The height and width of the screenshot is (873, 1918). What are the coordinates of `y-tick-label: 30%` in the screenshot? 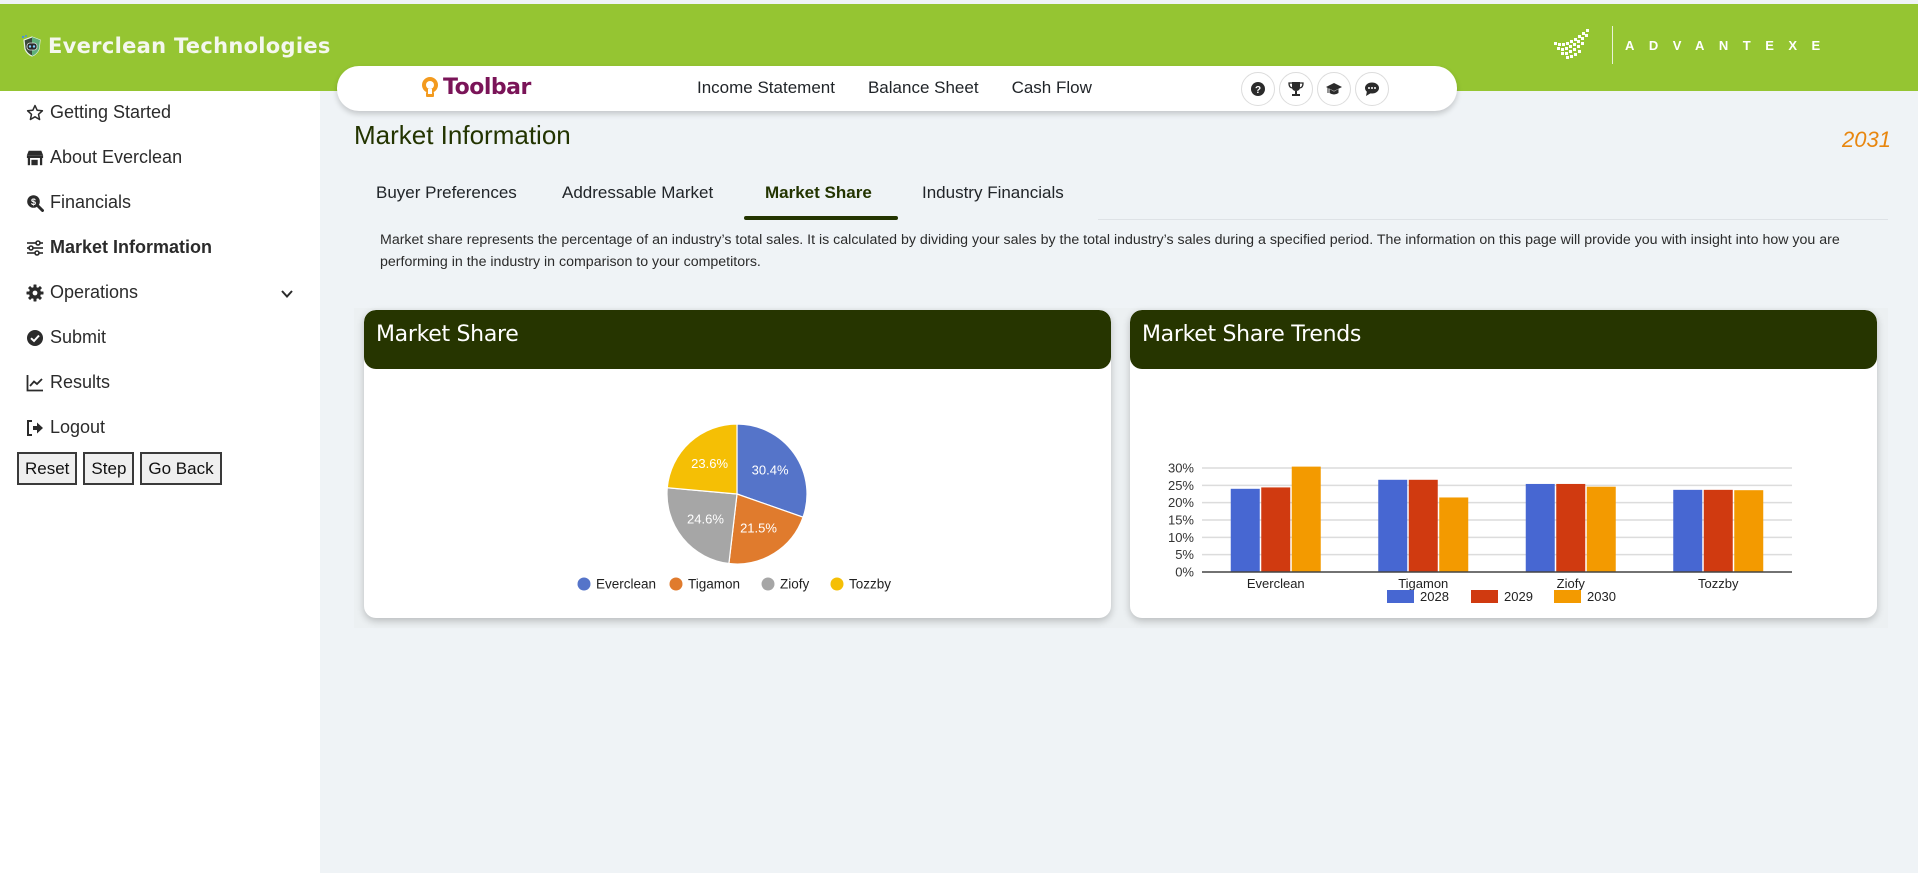 It's located at (1181, 468).